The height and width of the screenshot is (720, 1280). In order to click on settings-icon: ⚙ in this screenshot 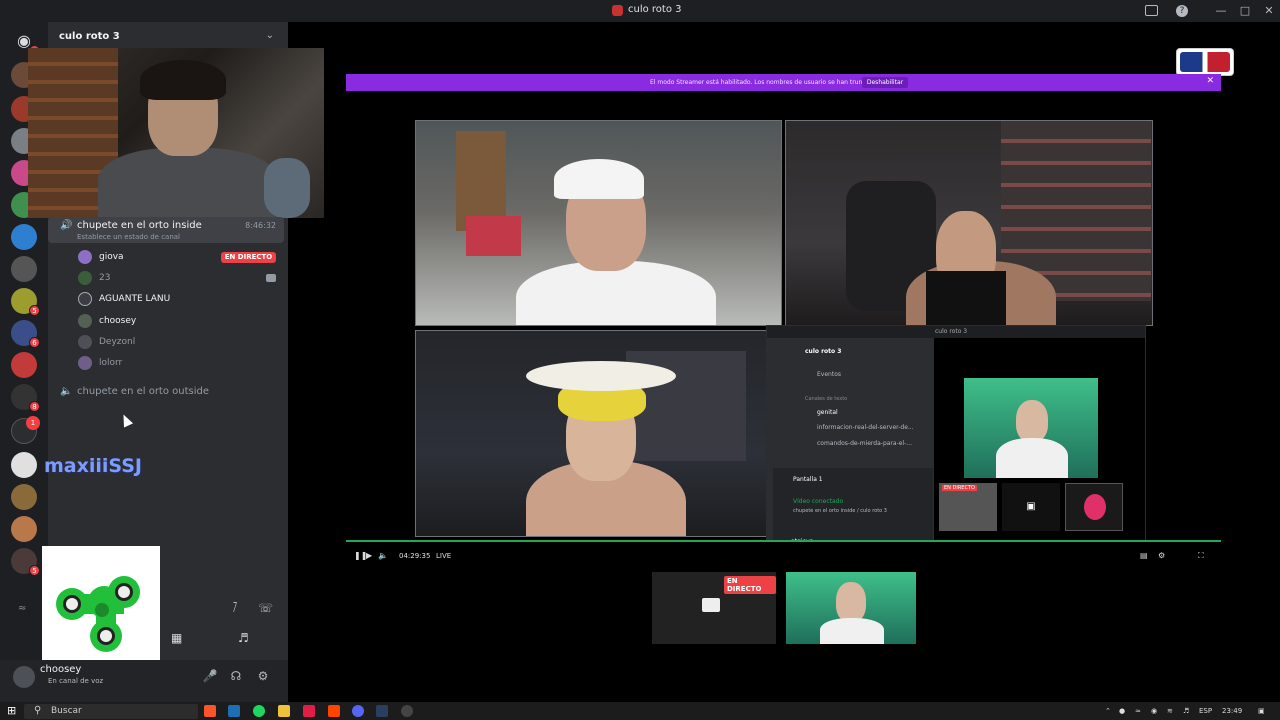, I will do `click(1163, 556)`.